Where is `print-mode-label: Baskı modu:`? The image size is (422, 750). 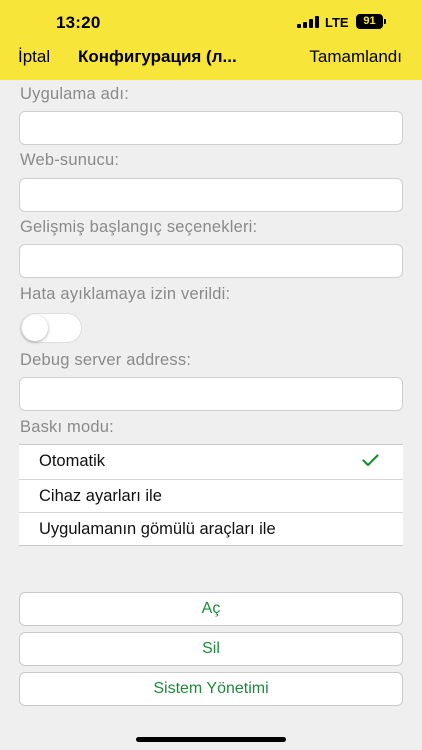 print-mode-label: Baskı modu: is located at coordinates (67, 427).